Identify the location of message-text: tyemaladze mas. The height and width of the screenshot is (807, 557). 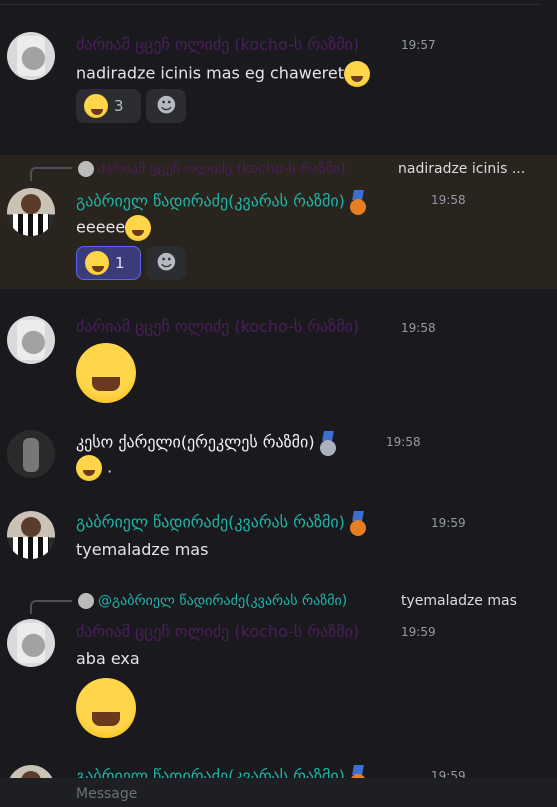
(142, 549).